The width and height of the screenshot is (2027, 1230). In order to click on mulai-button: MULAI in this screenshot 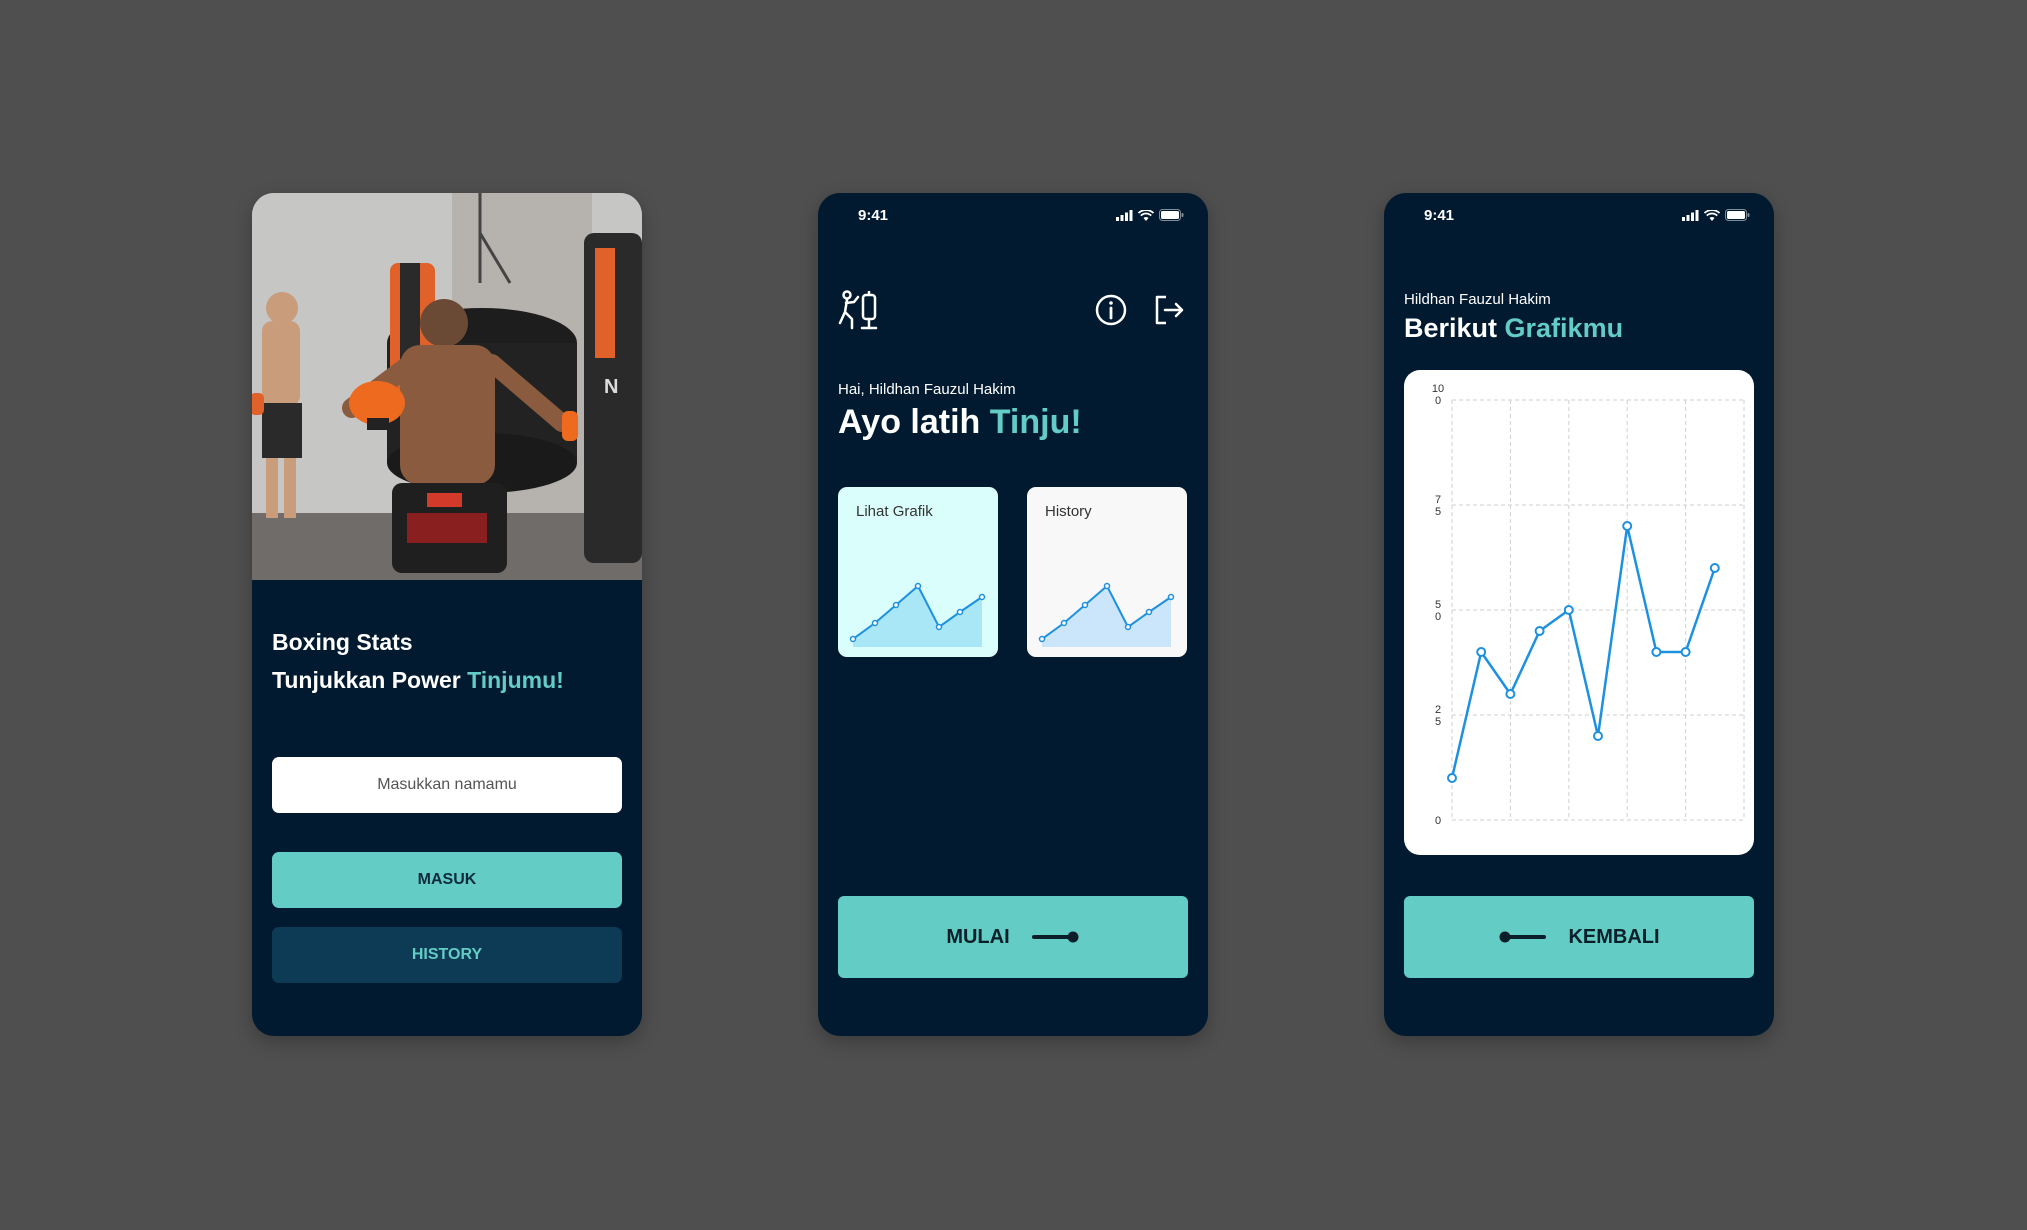, I will do `click(1013, 937)`.